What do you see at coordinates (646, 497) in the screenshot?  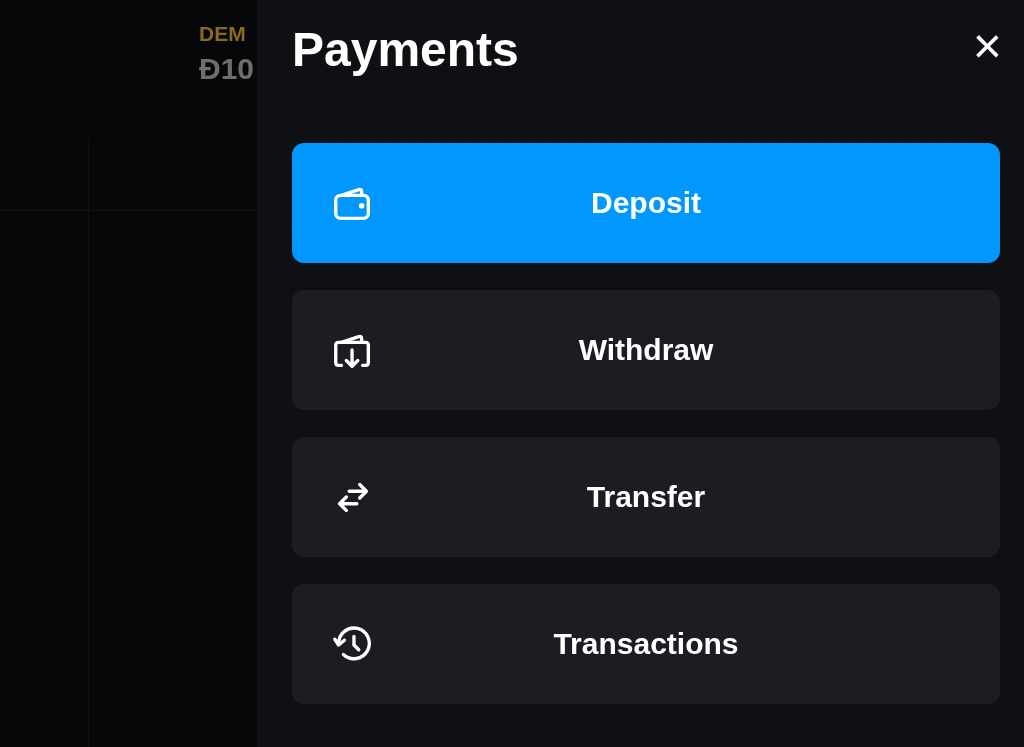 I see `payment-option: Transfer` at bounding box center [646, 497].